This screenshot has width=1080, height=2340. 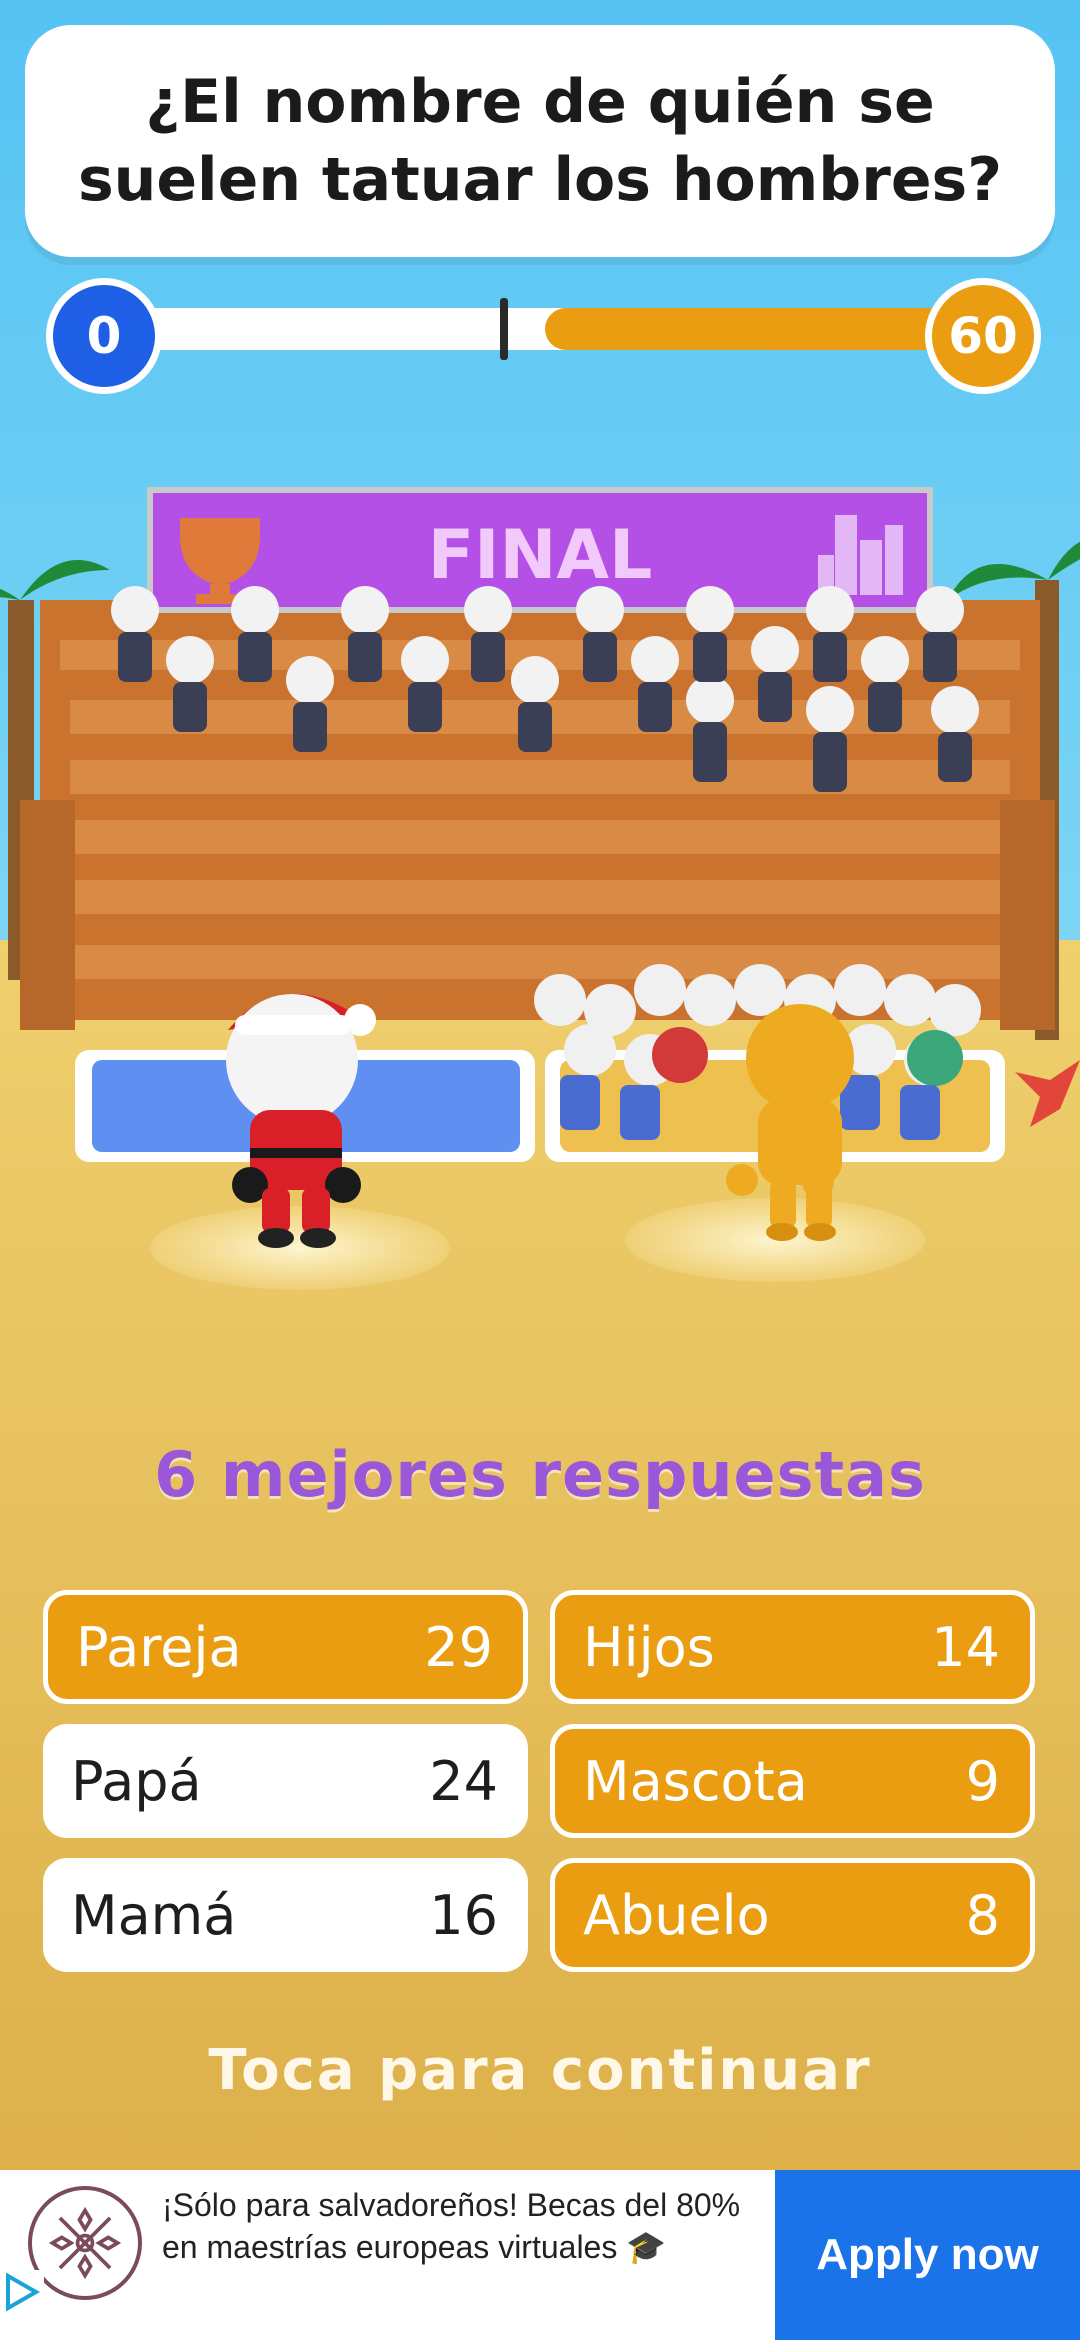 I want to click on answer-tile: Mascota 9, so click(x=792, y=1781).